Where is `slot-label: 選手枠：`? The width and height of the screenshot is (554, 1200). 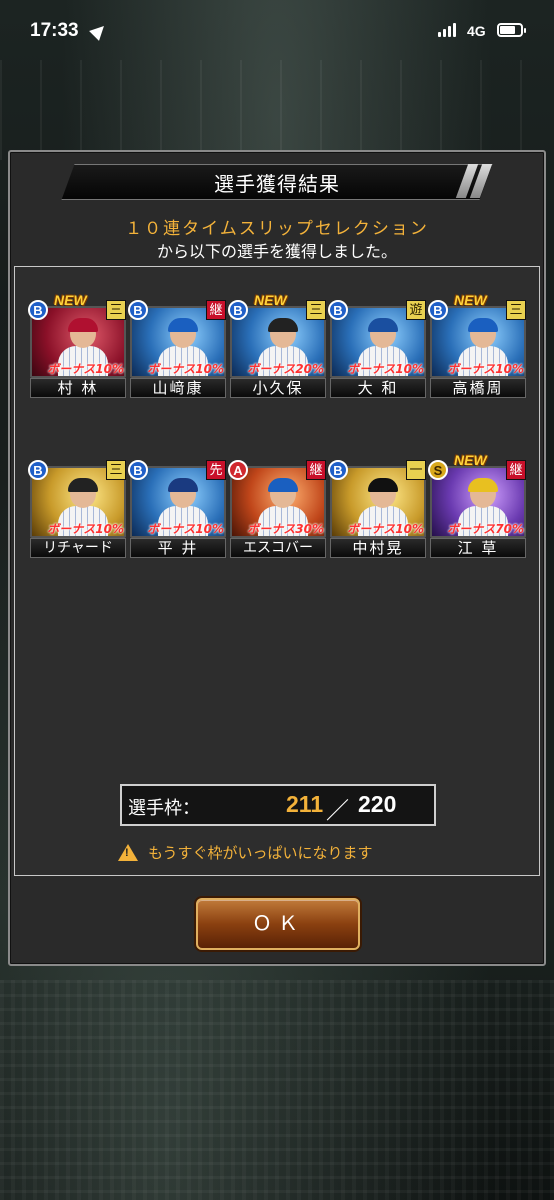
slot-label: 選手枠： is located at coordinates (164, 808).